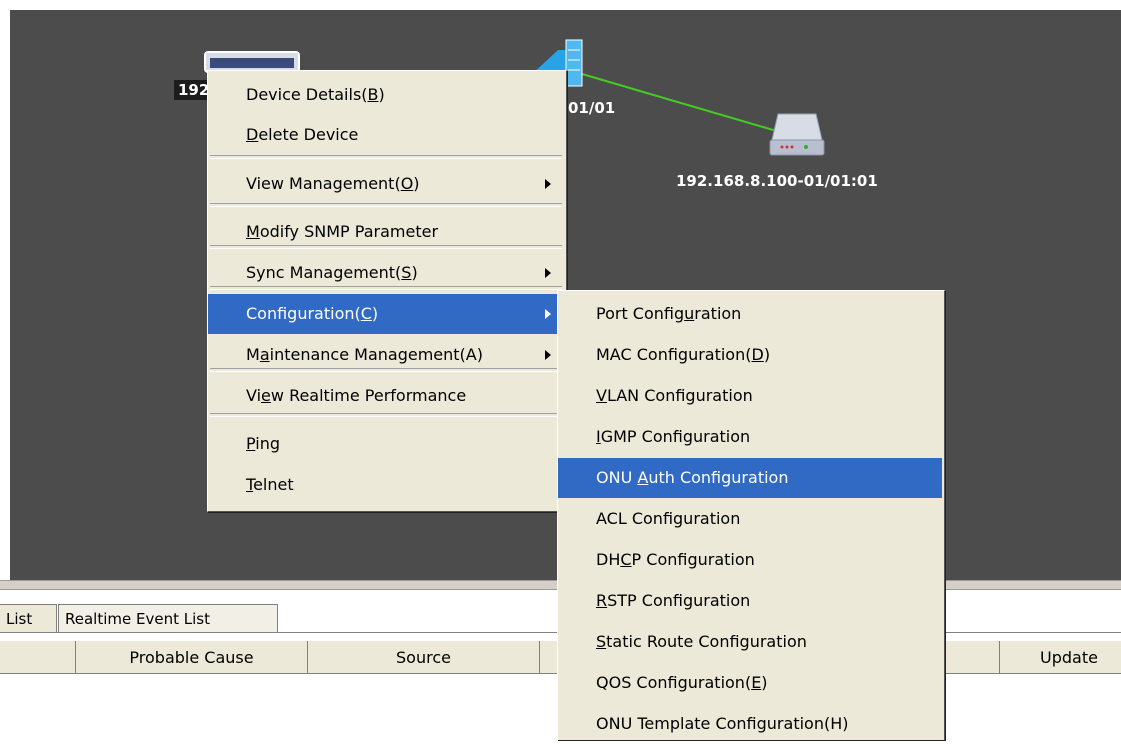 The image size is (1121, 744). I want to click on column-header-probable-cause: Probable Cause, so click(192, 657).